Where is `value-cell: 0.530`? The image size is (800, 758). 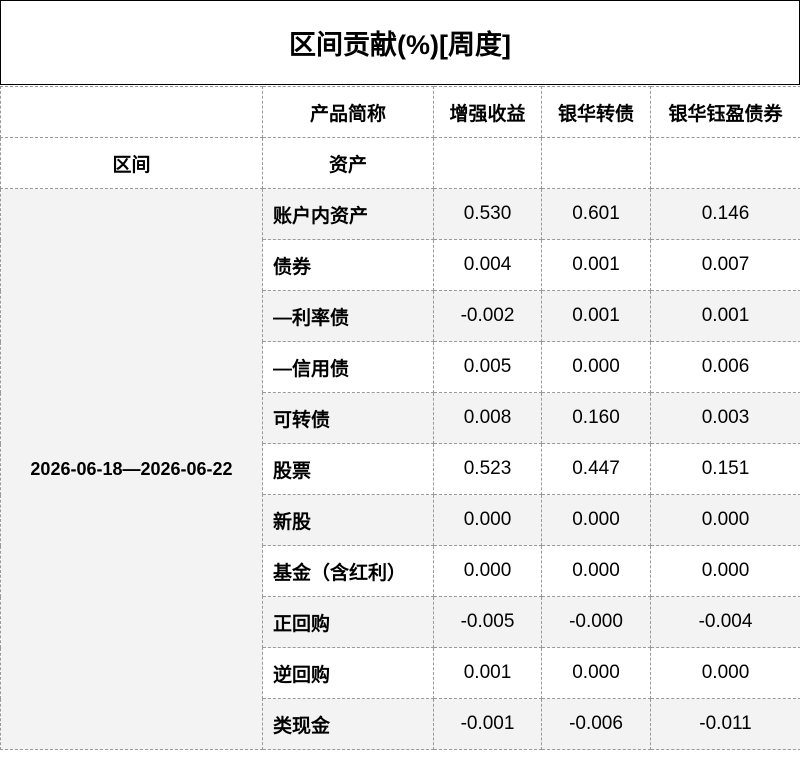
value-cell: 0.530 is located at coordinates (487, 214).